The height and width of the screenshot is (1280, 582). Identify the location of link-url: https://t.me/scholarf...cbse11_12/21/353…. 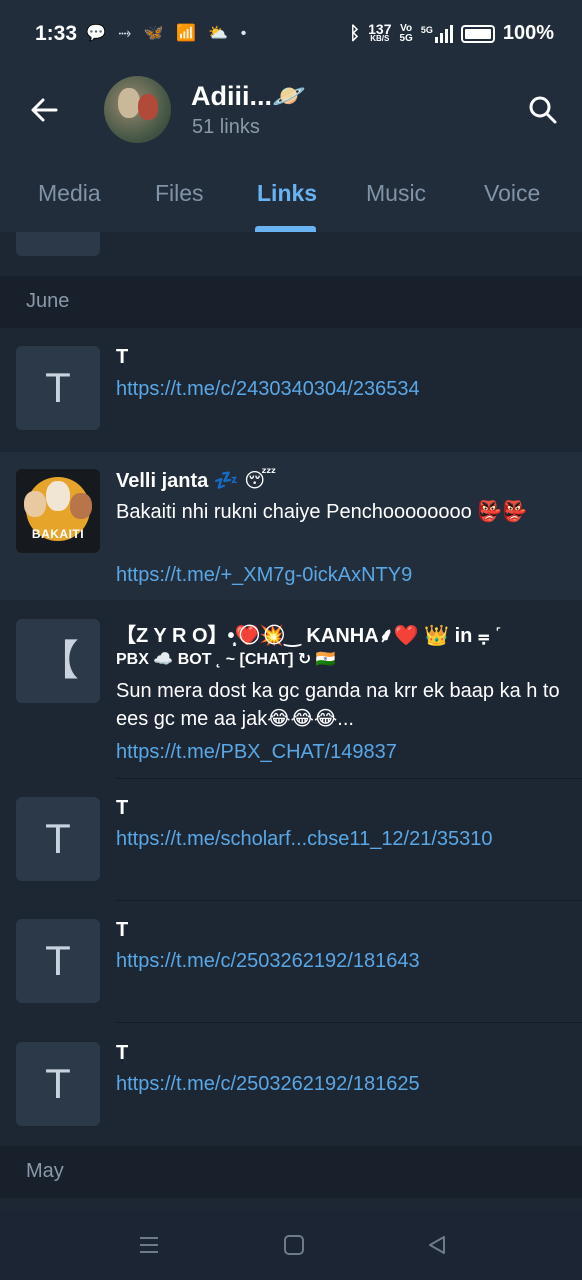
(304, 839).